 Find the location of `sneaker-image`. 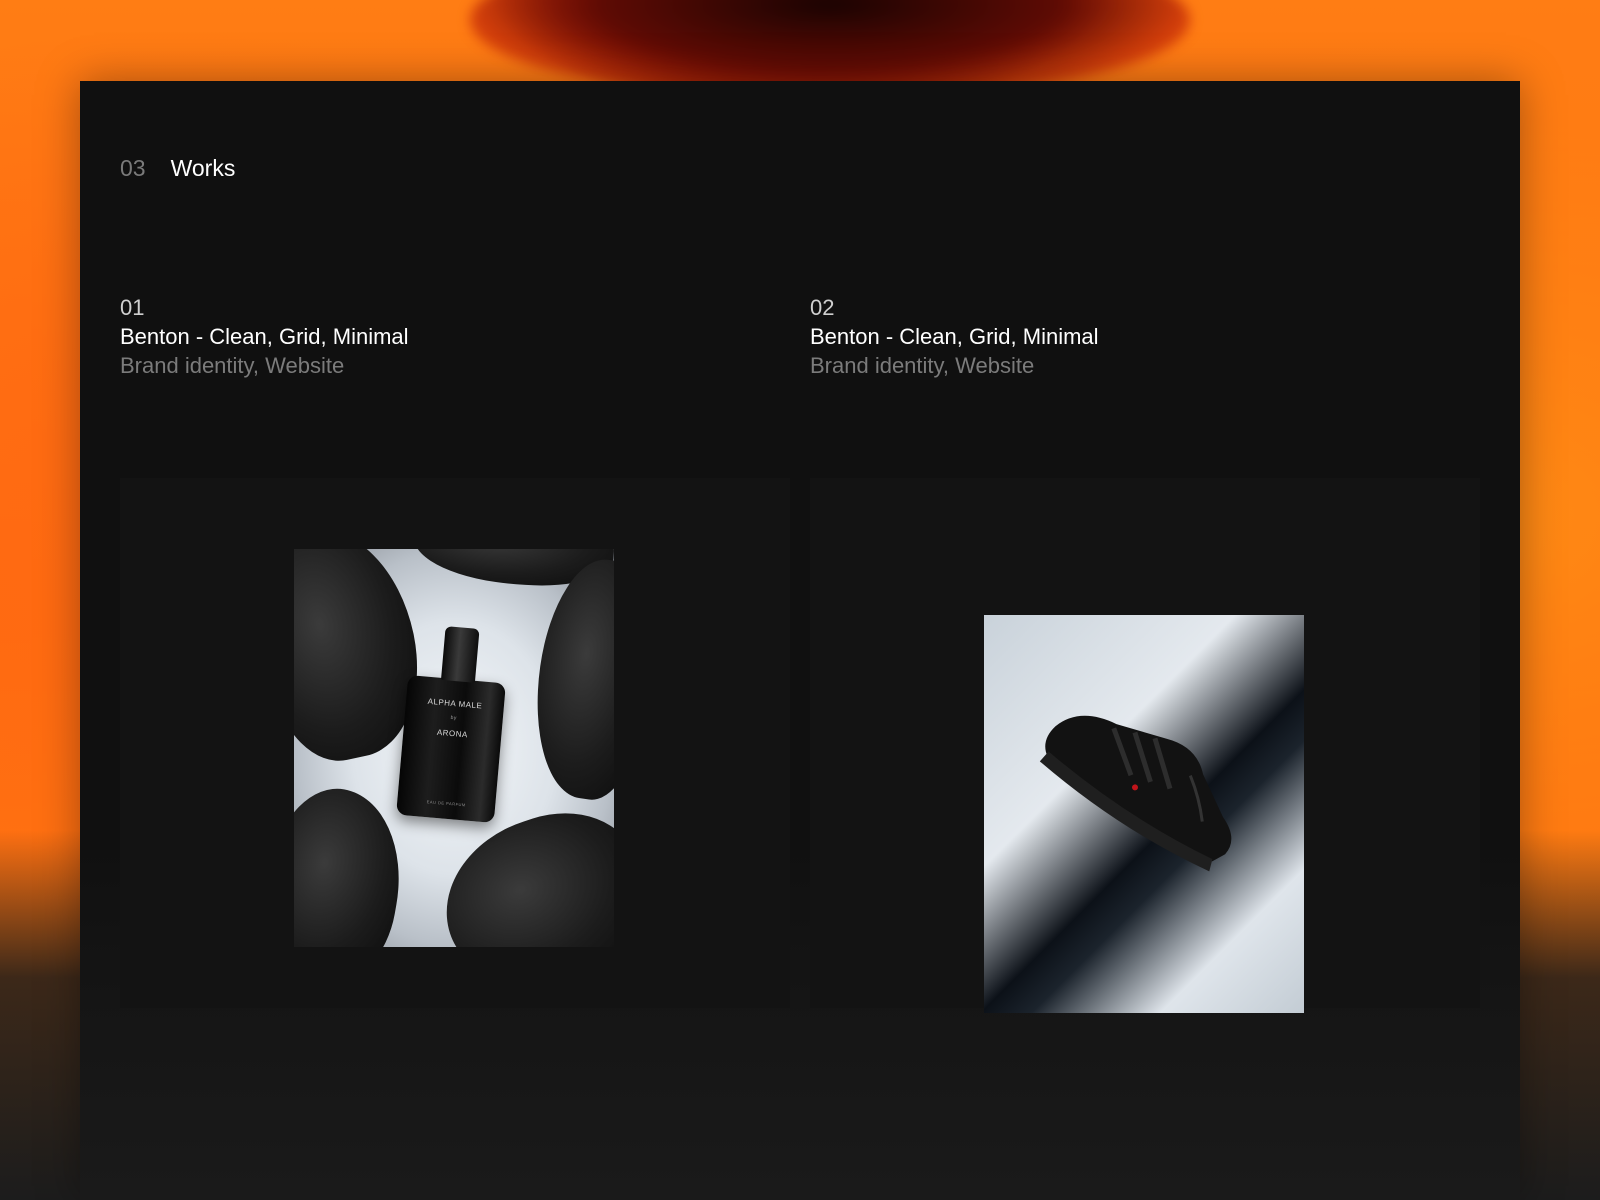

sneaker-image is located at coordinates (1144, 814).